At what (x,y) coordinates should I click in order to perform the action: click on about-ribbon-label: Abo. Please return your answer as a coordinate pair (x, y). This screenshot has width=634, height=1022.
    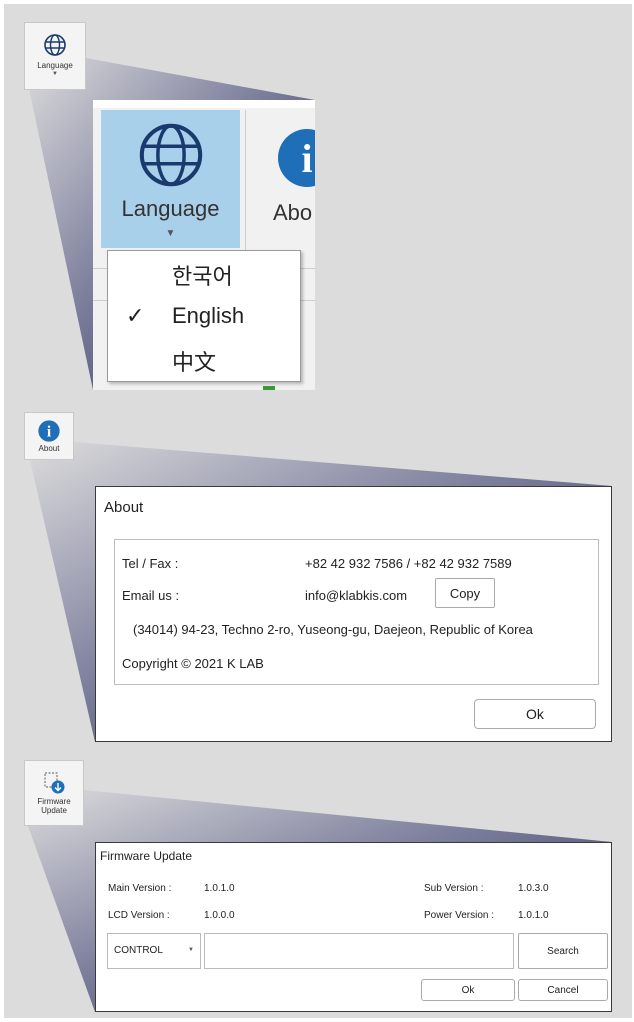
    Looking at the image, I should click on (293, 212).